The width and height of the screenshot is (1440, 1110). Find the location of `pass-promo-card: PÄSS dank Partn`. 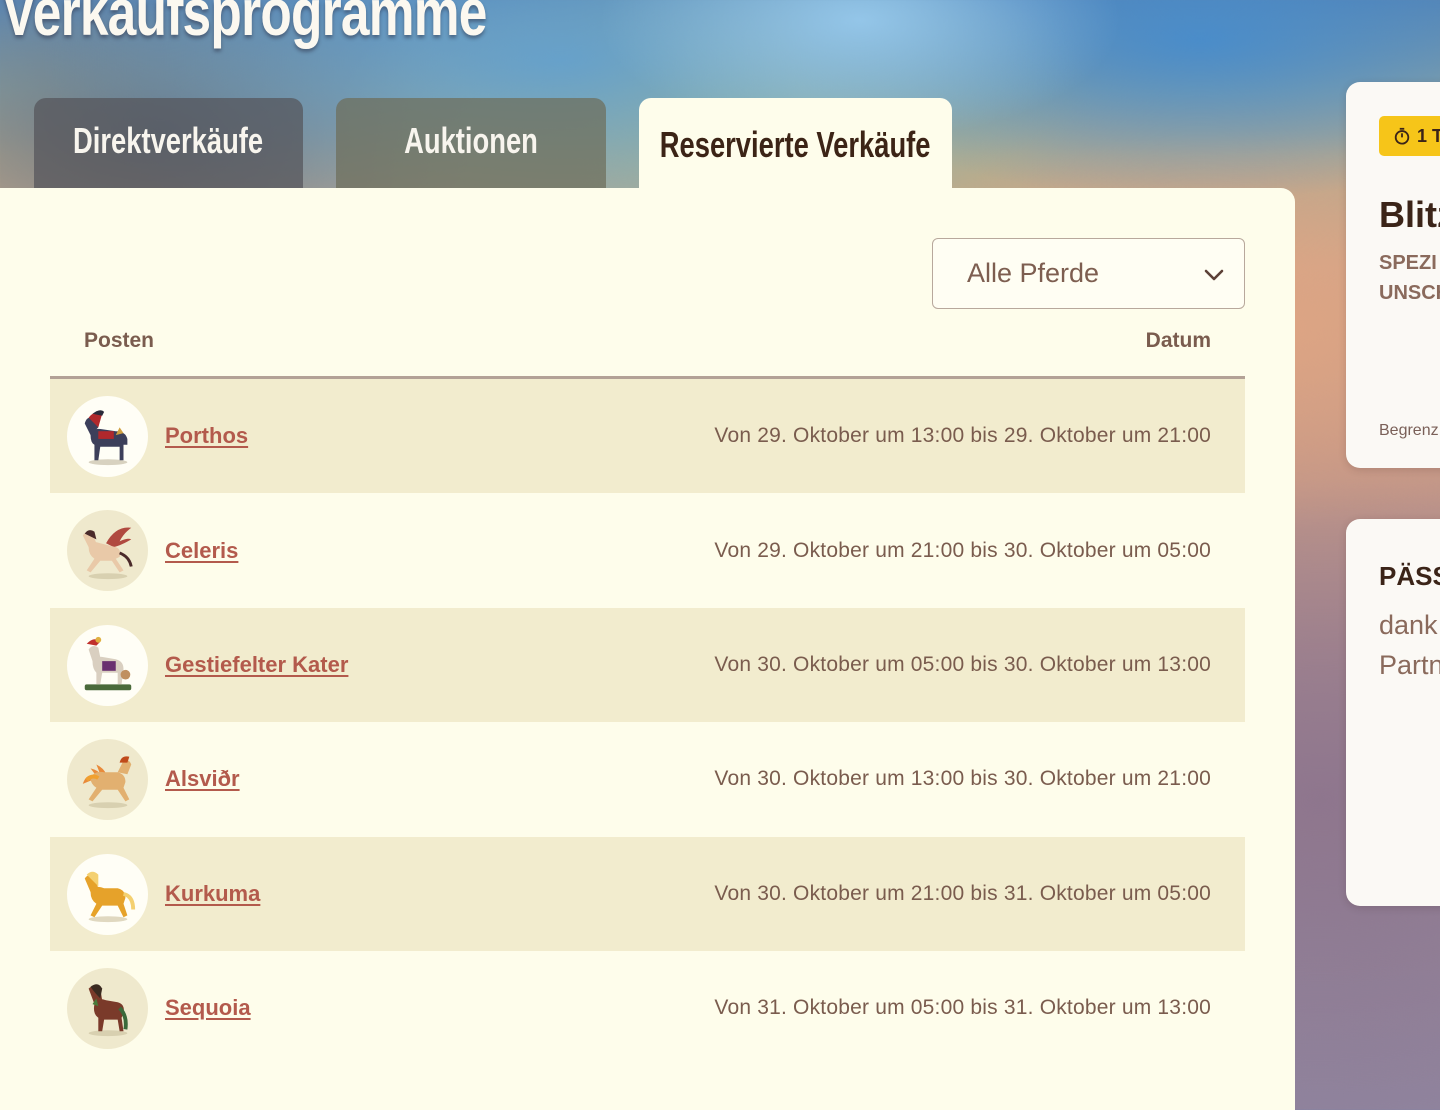

pass-promo-card: PÄSS dank Partn is located at coordinates (1393, 712).